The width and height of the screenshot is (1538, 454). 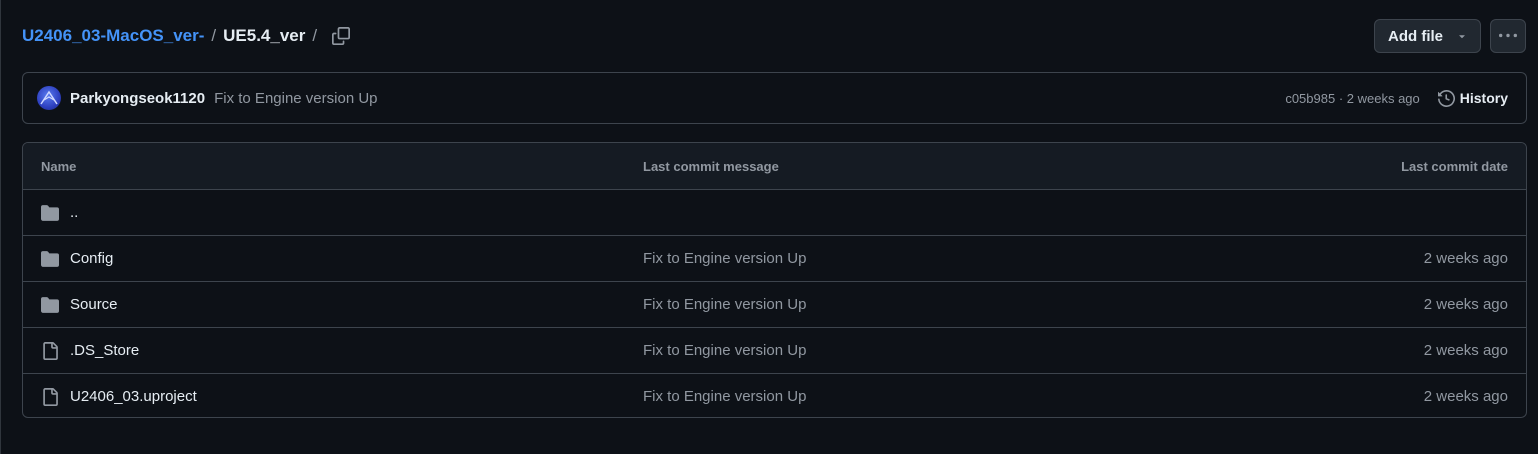 I want to click on copy-icon, so click(x=341, y=36).